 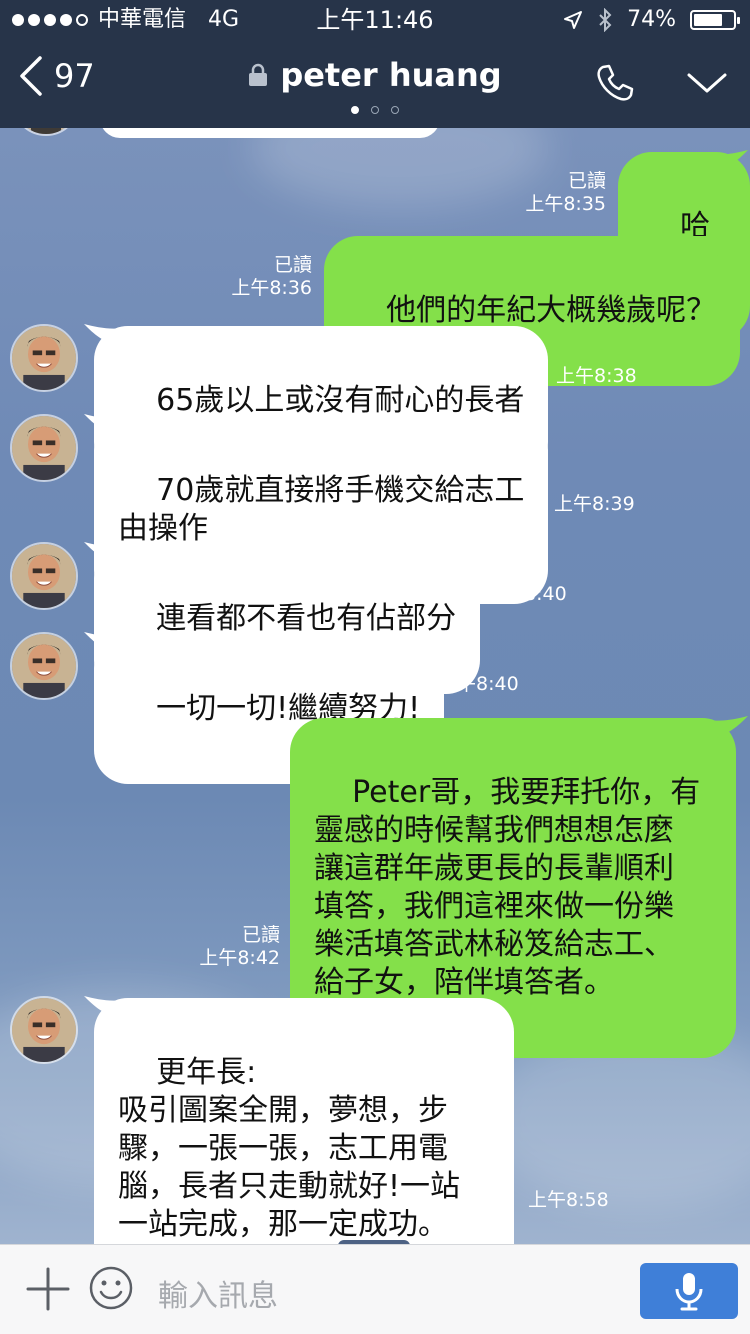 What do you see at coordinates (239, 958) in the screenshot?
I see `message-time: 上午8:42` at bounding box center [239, 958].